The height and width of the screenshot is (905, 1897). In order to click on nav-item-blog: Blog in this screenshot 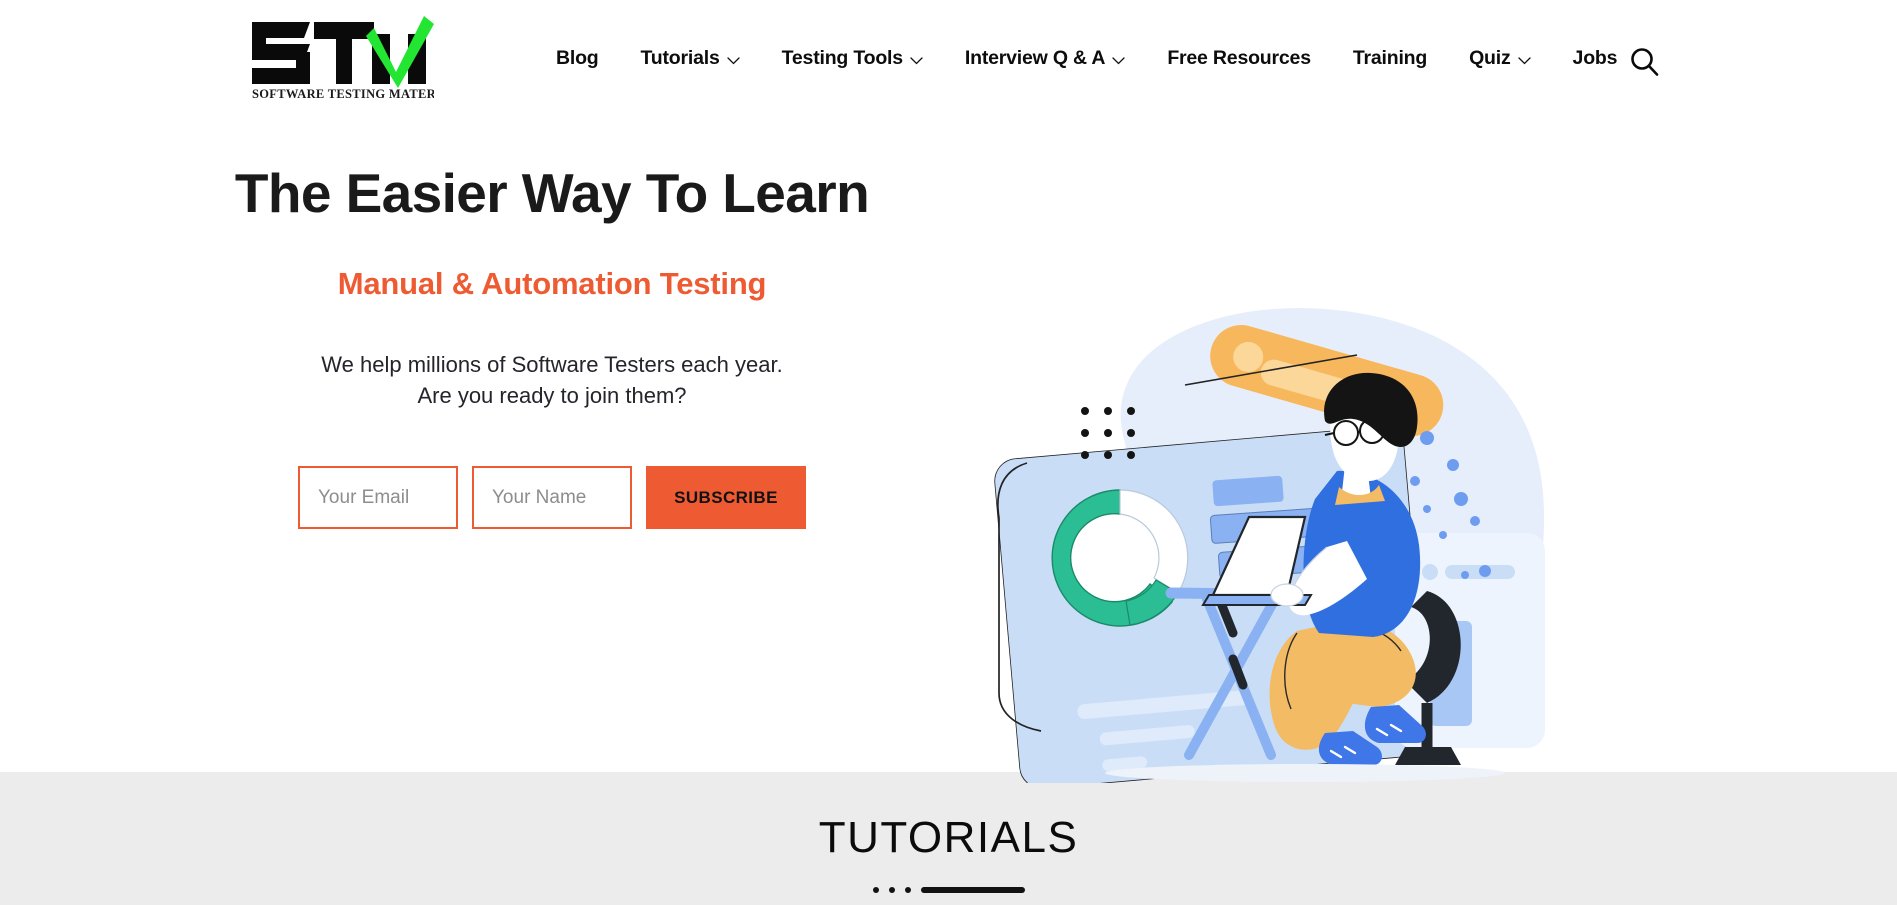, I will do `click(583, 59)`.